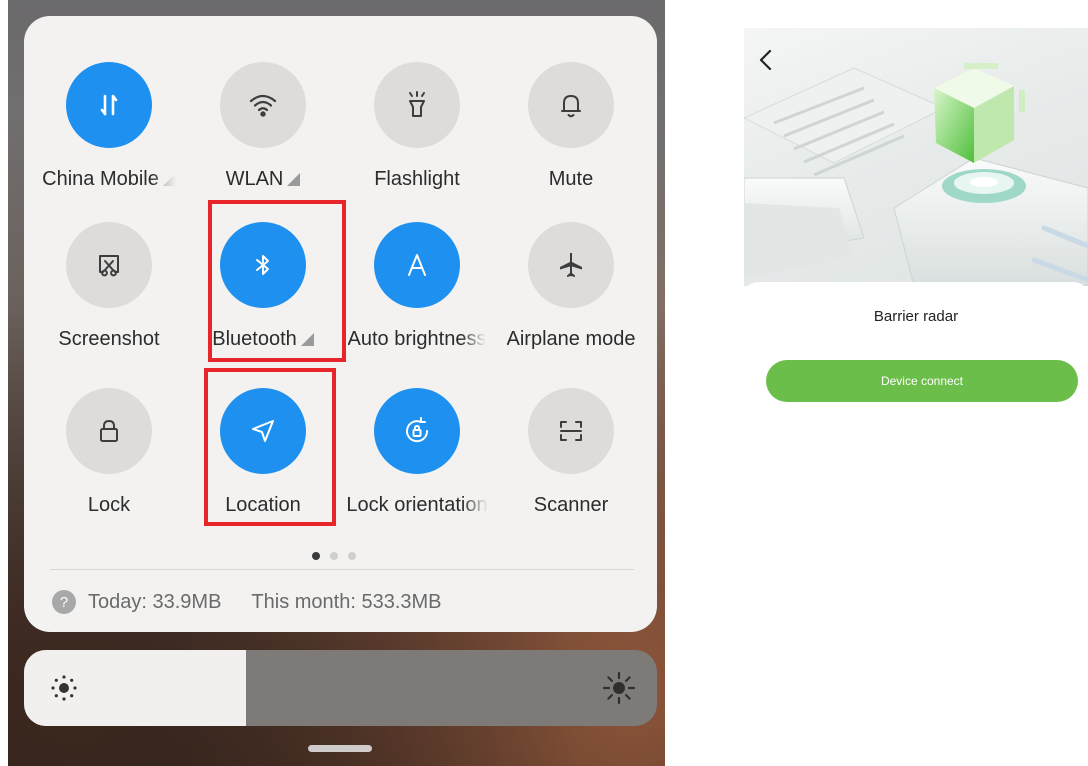  What do you see at coordinates (571, 339) in the screenshot?
I see `tile-label: Airplane mode` at bounding box center [571, 339].